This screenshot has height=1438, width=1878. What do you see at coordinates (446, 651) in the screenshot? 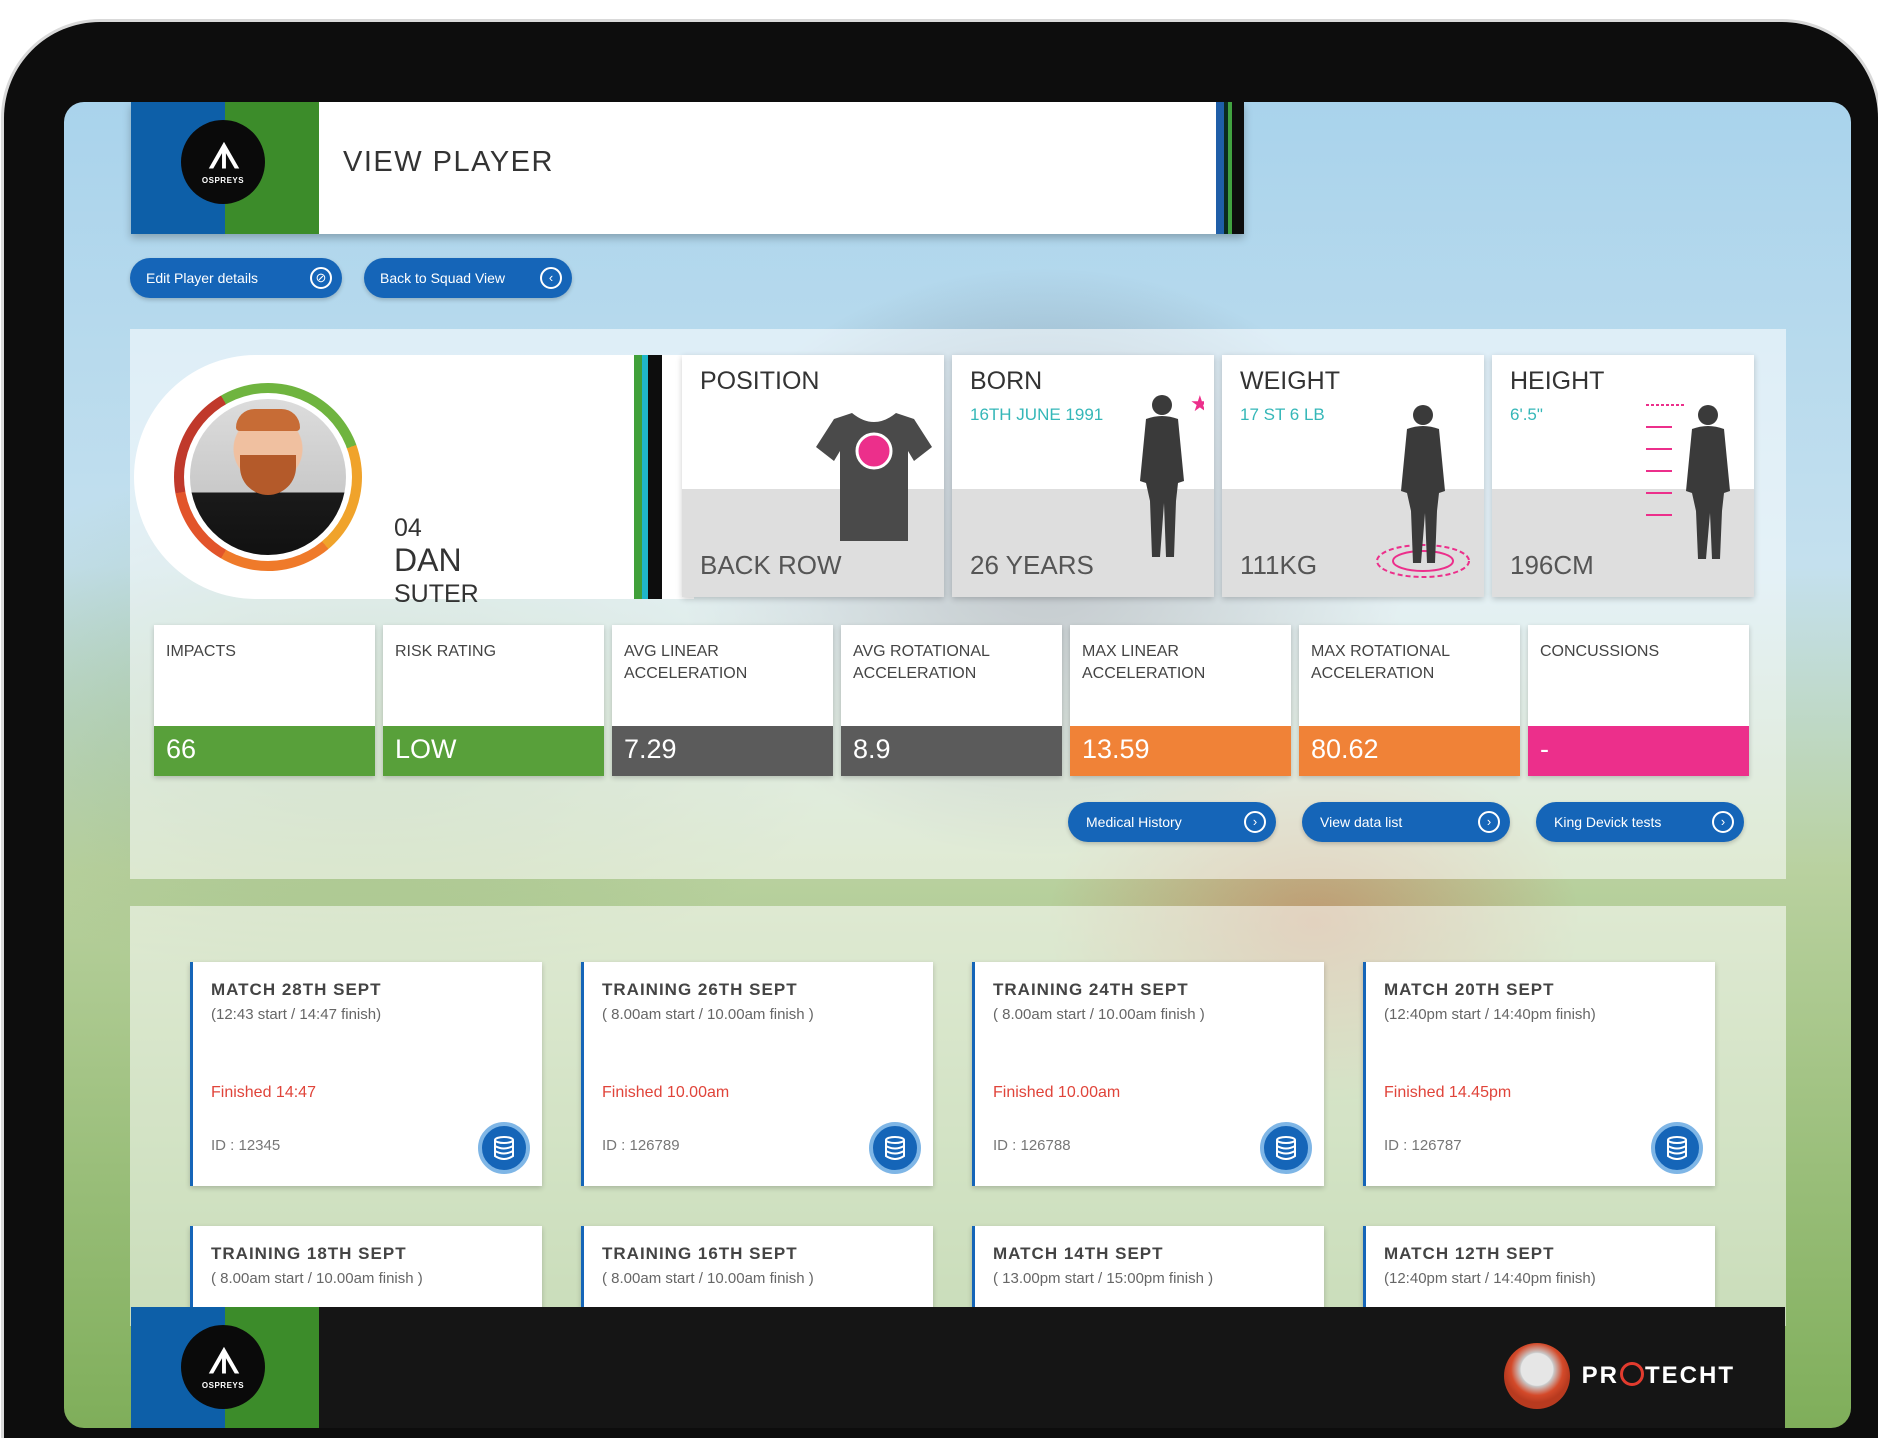
I see `metric-label: RISK RATING` at bounding box center [446, 651].